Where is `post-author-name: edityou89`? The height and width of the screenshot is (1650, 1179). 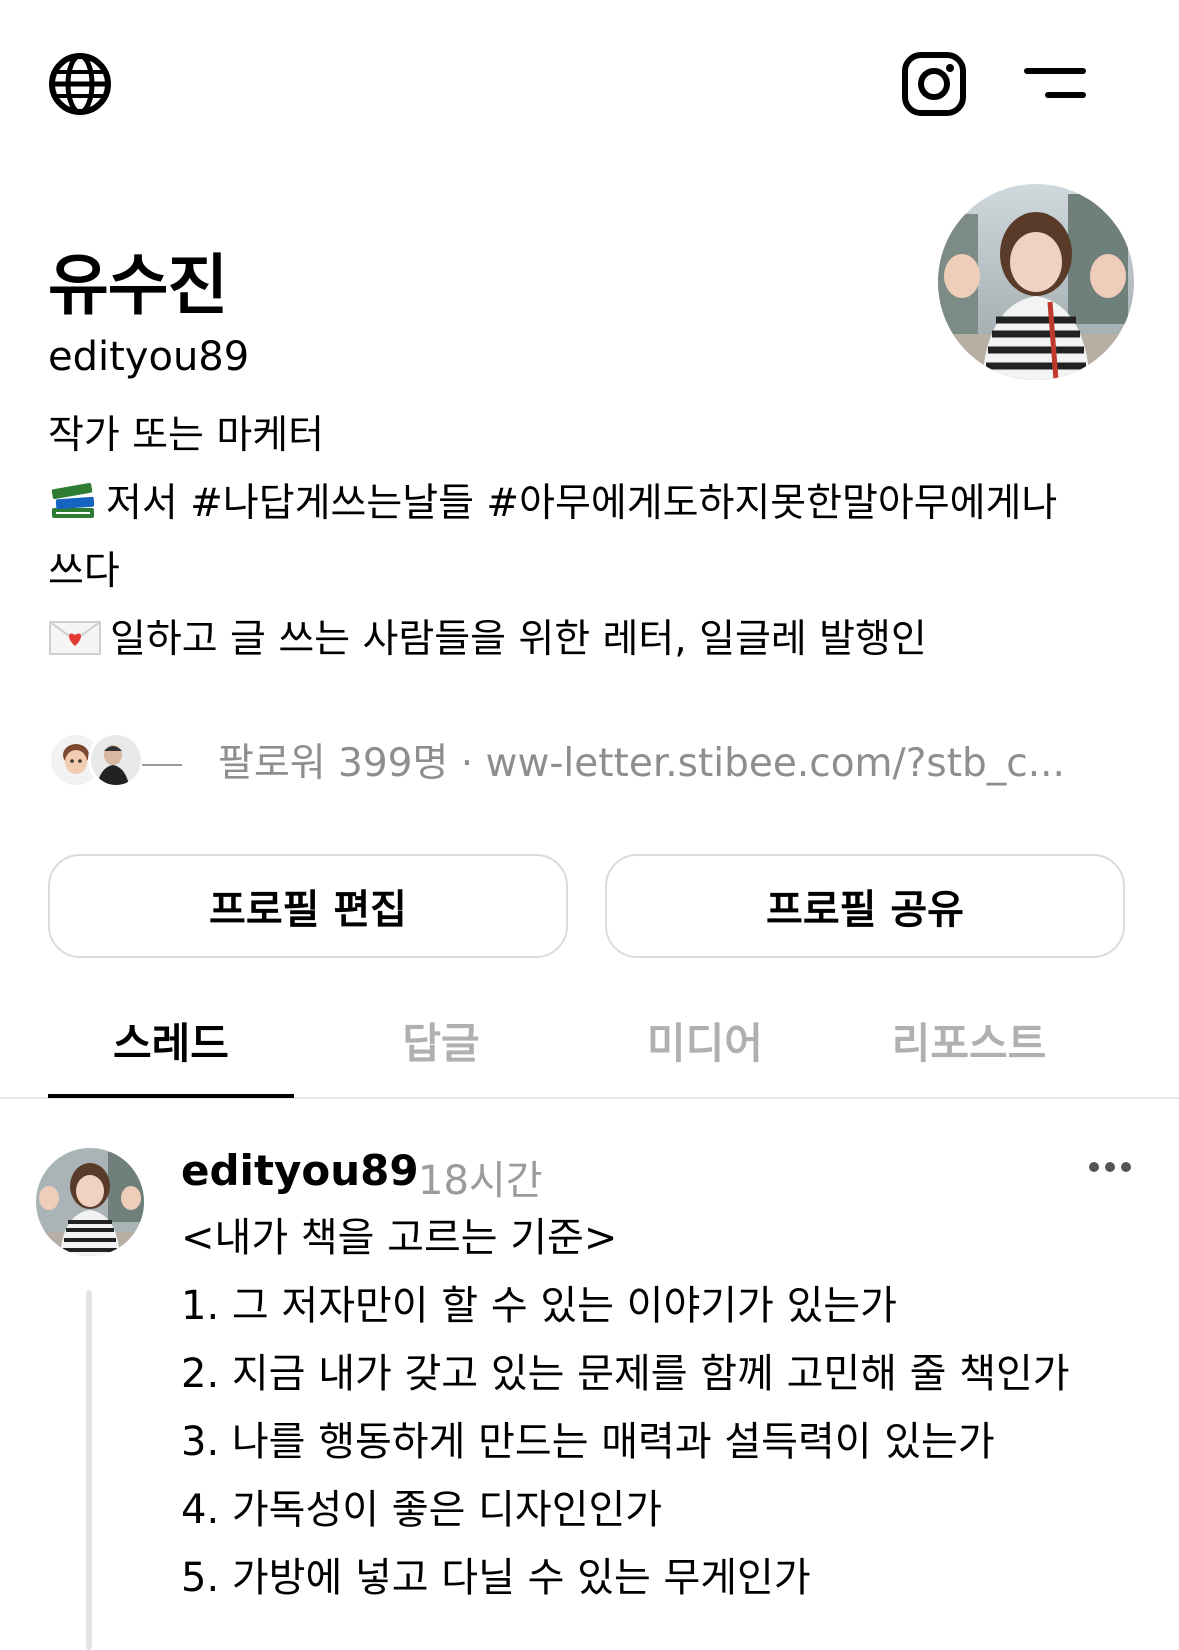
post-author-name: edityou89 is located at coordinates (300, 1170).